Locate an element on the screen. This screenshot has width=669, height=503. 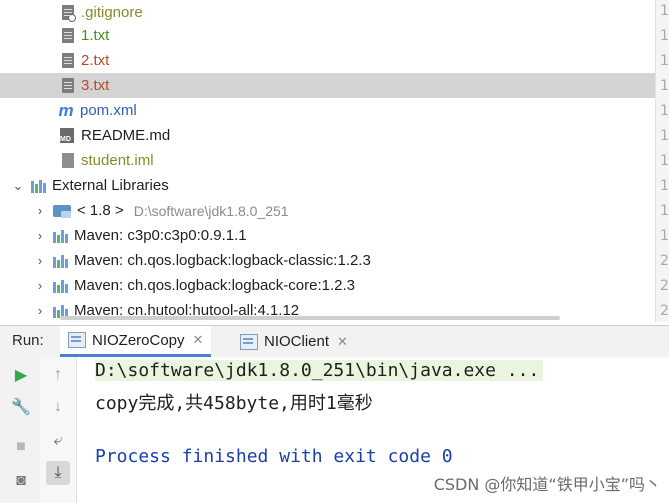
tree-item-external-libraries: ⌄ External Libraries is located at coordinates (327, 185).